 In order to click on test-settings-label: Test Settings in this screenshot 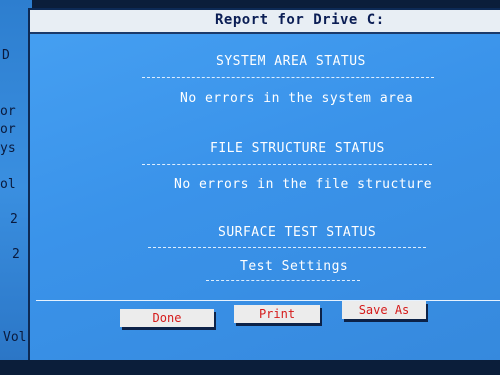, I will do `click(294, 266)`.